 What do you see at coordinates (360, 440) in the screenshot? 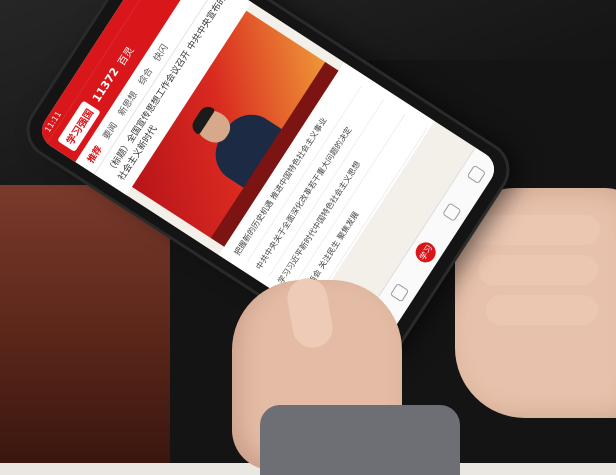
I see `gray-sleeve` at bounding box center [360, 440].